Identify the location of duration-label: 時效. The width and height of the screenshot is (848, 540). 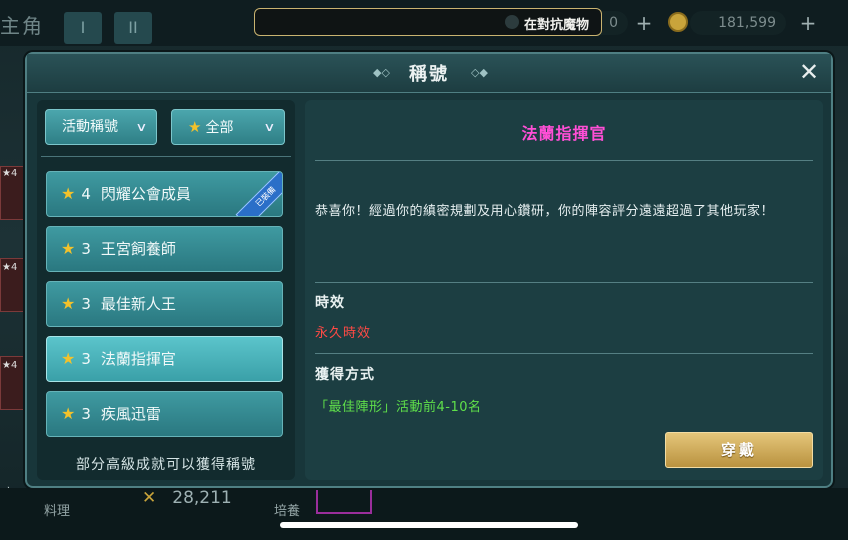
(330, 303).